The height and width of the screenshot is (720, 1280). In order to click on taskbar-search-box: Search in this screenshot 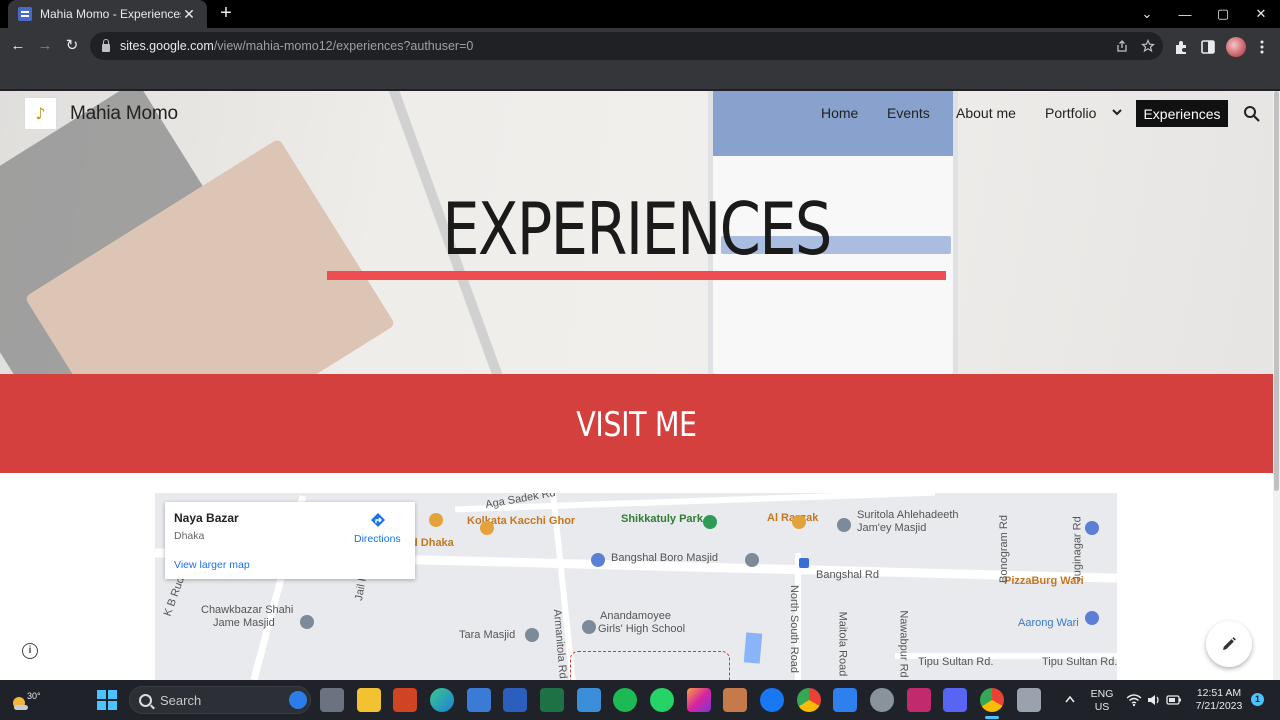, I will do `click(220, 700)`.